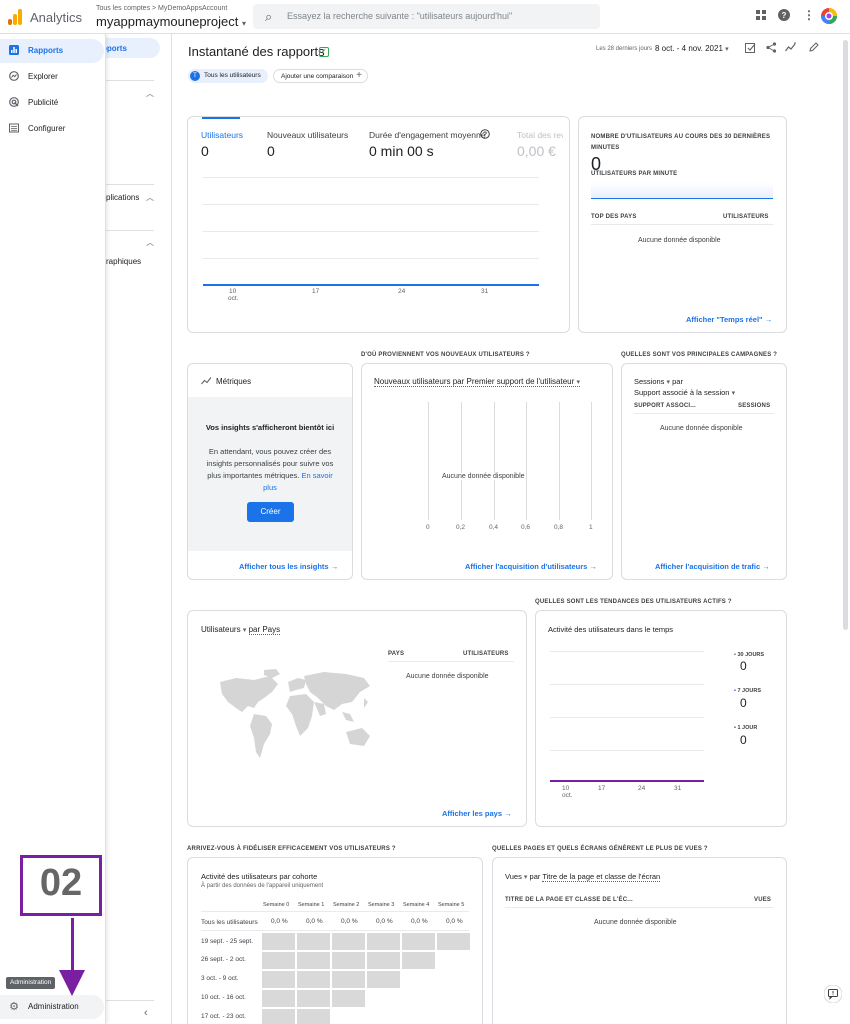 The image size is (850, 1024). I want to click on collapse-chevron-left-icon: ‹, so click(146, 1013).